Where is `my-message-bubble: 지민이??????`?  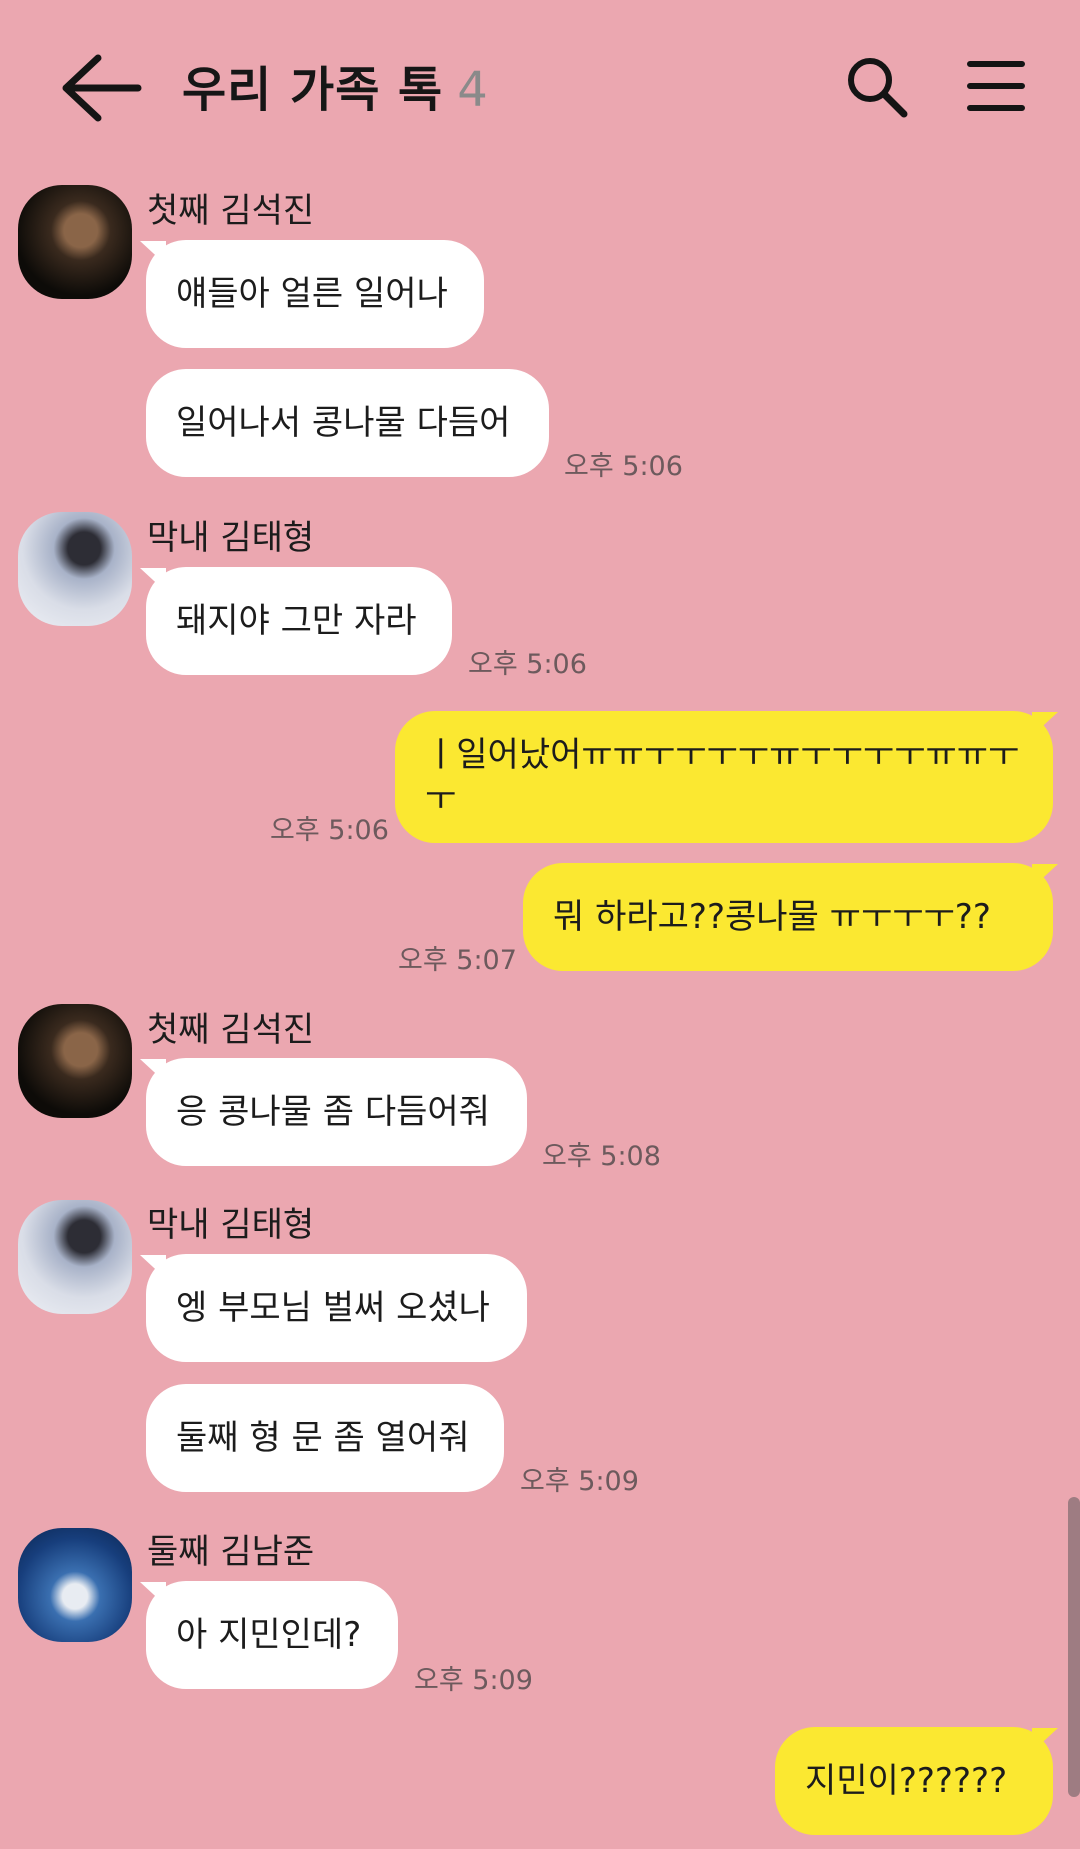 my-message-bubble: 지민이?????? is located at coordinates (914, 1781).